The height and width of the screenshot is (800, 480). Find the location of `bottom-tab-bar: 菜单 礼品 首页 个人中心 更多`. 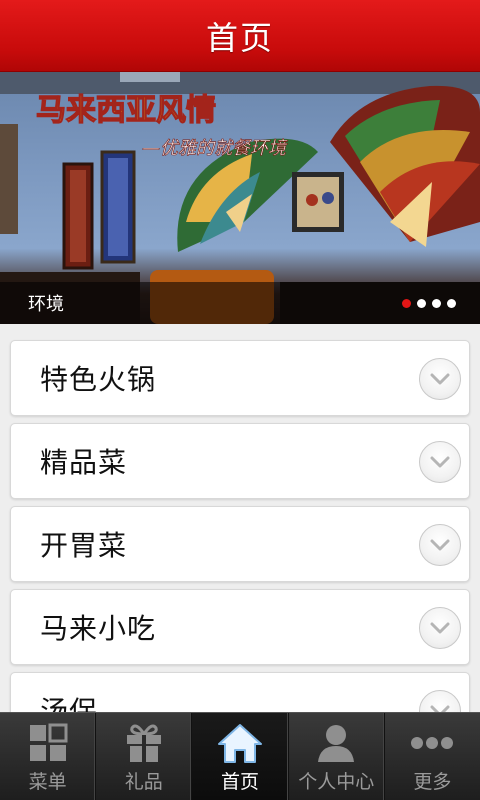

bottom-tab-bar: 菜单 礼品 首页 个人中心 更多 is located at coordinates (240, 756).